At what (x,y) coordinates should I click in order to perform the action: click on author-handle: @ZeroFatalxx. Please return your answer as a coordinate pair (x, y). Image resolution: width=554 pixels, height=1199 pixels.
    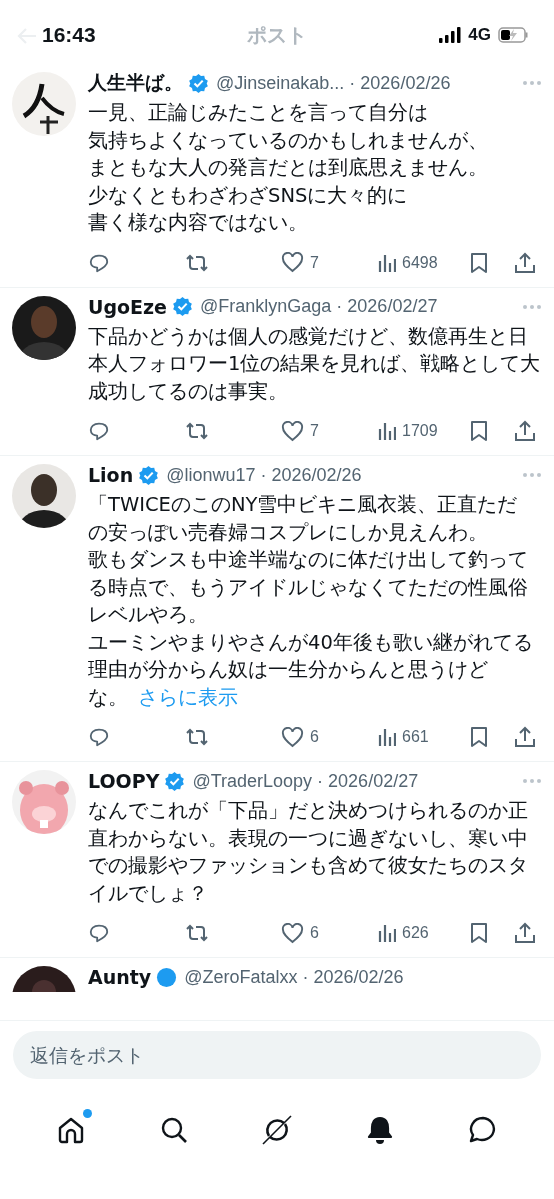
    Looking at the image, I should click on (241, 977).